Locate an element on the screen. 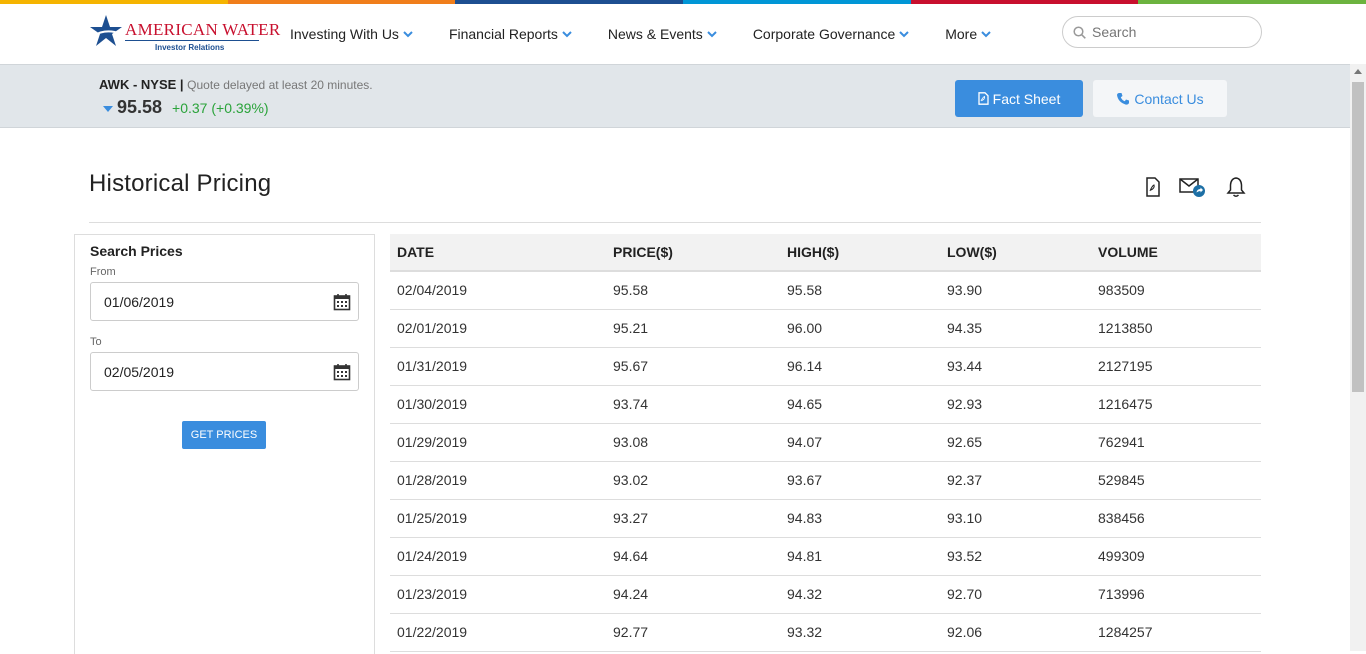 The width and height of the screenshot is (1366, 654). search-box is located at coordinates (1162, 32).